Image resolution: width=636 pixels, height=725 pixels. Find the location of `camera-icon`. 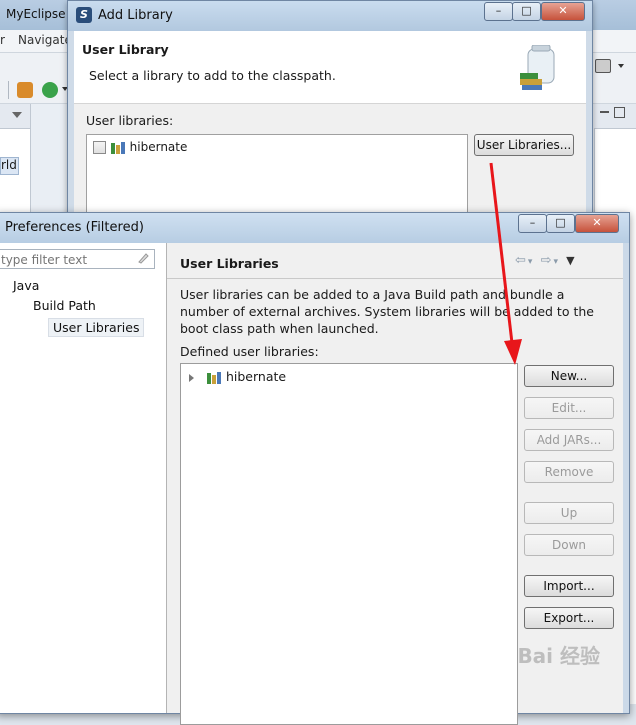

camera-icon is located at coordinates (603, 66).